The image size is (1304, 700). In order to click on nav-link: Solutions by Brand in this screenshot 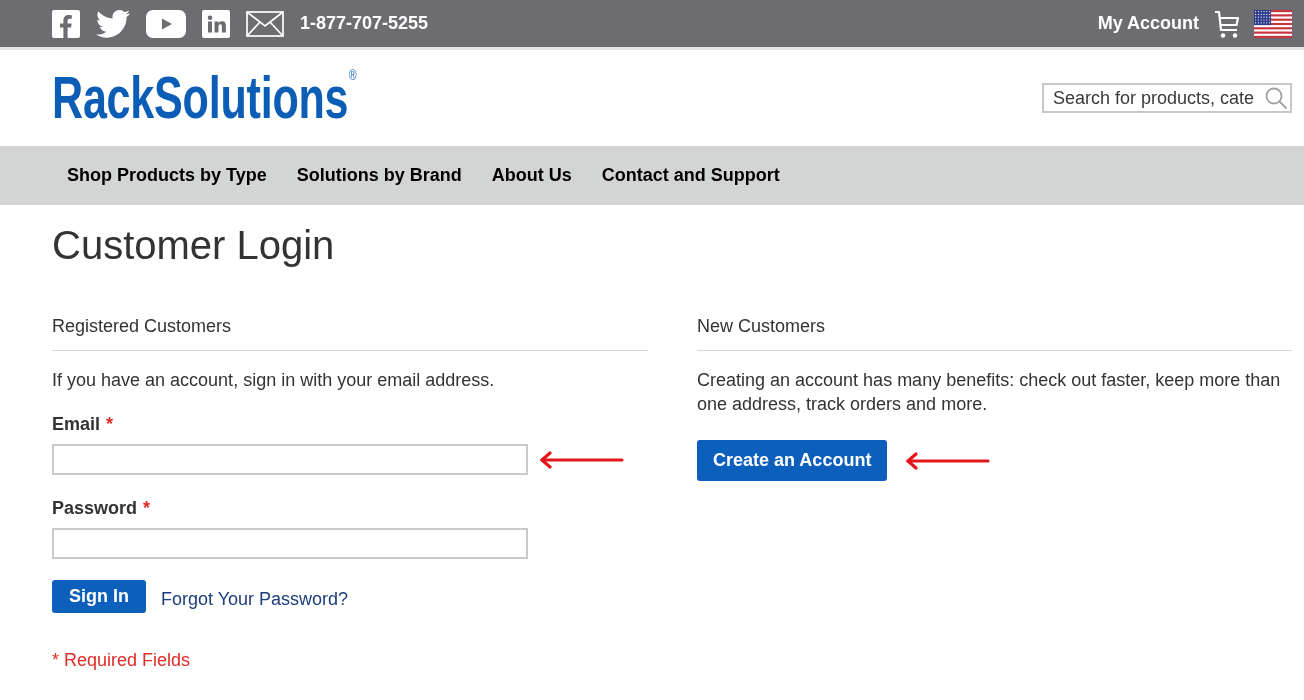, I will do `click(379, 175)`.